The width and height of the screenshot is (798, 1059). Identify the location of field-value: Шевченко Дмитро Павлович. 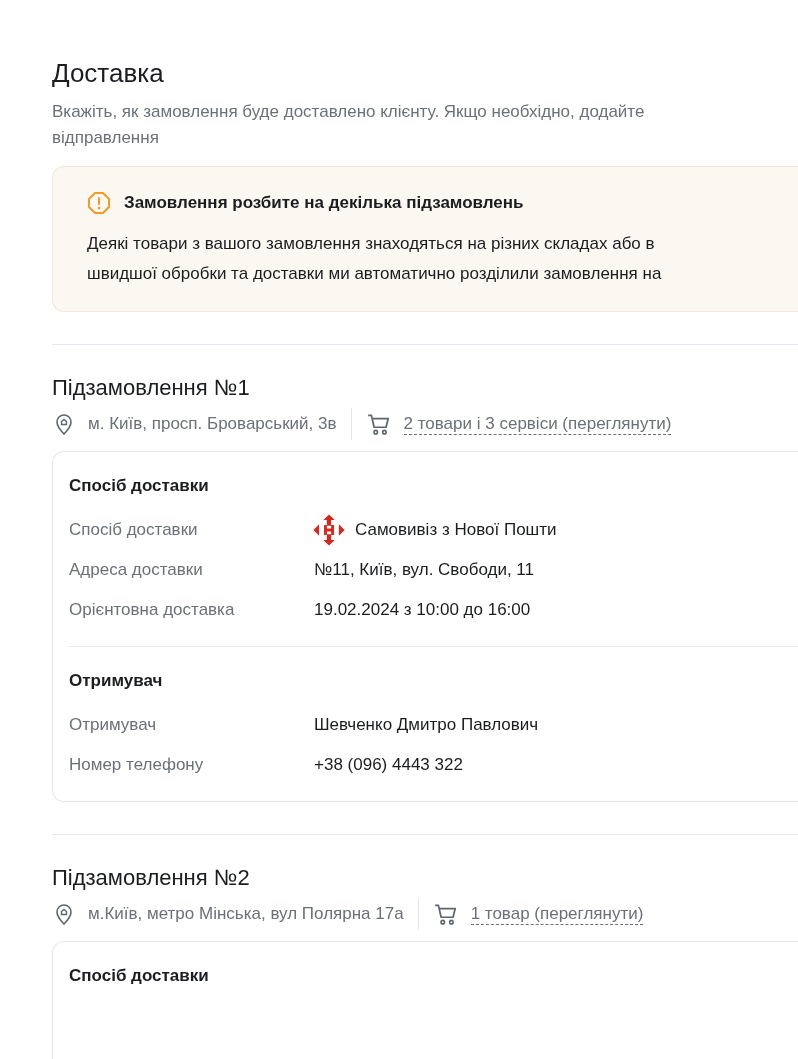
(426, 725).